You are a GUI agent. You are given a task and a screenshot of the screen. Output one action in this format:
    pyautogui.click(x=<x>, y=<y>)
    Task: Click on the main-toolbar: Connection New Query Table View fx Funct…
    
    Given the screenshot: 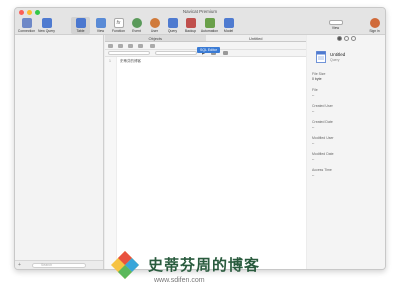 What is the action you would take?
    pyautogui.click(x=200, y=26)
    